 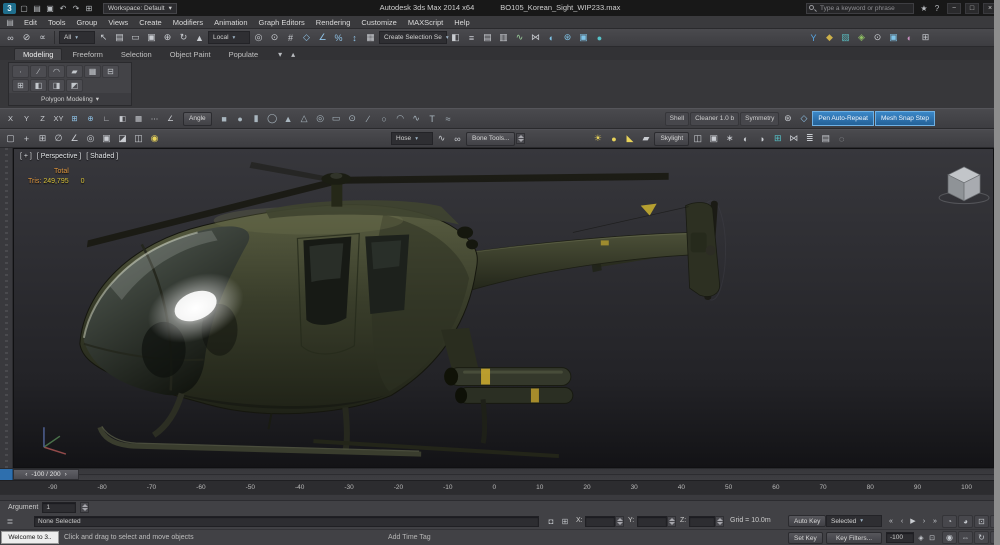 What do you see at coordinates (9, 8) in the screenshot?
I see `max-logo-icon: 3` at bounding box center [9, 8].